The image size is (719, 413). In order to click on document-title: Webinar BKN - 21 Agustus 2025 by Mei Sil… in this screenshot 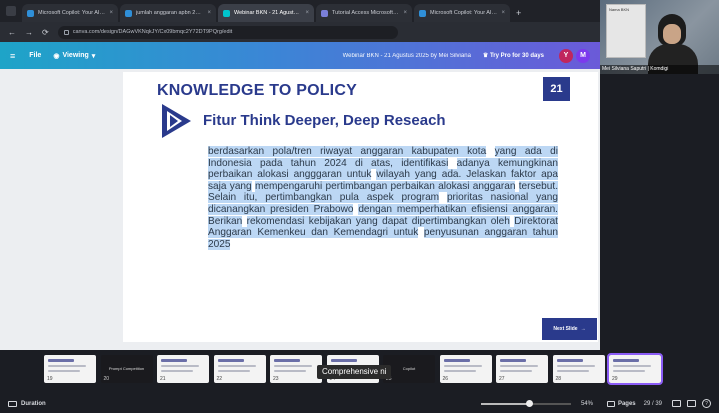, I will do `click(407, 56)`.